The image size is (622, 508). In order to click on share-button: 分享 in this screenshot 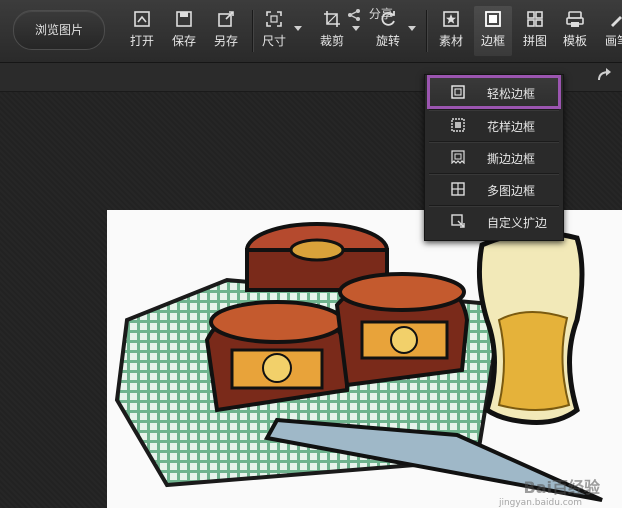, I will do `click(370, 13)`.